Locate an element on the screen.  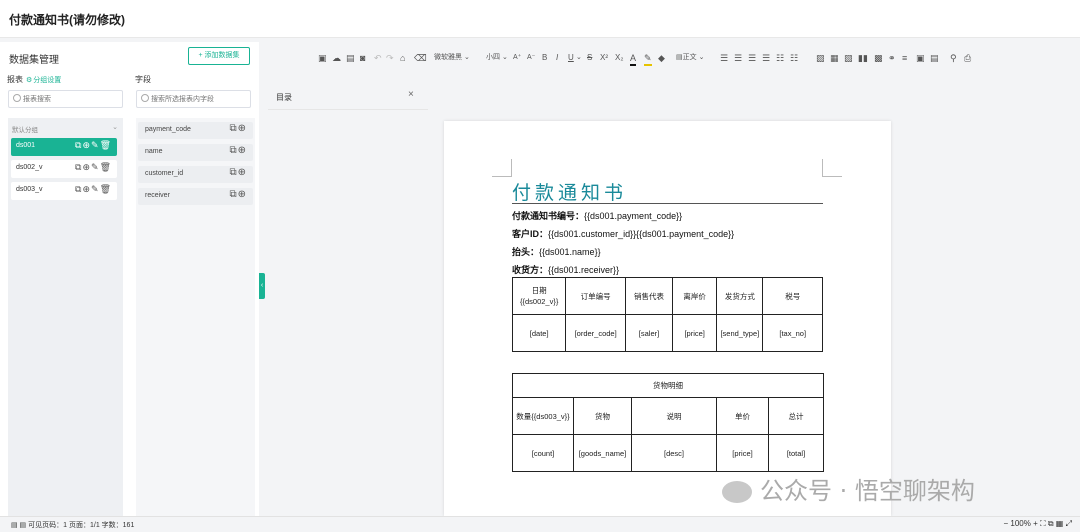
zoom-out-button: − is located at coordinates (1005, 523).